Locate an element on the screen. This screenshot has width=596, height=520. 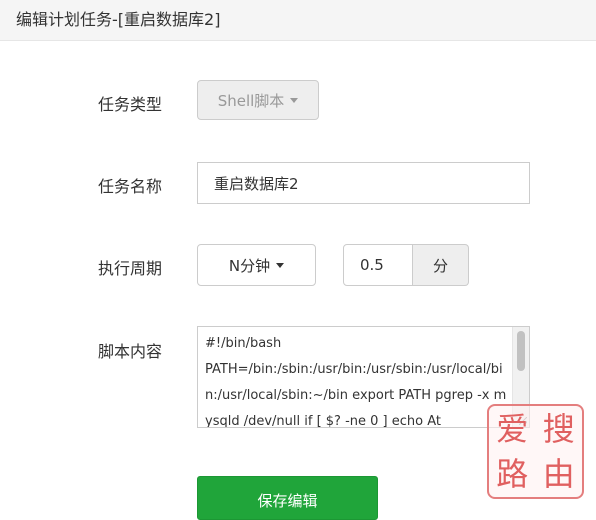
dialog-title: 编辑计划任务-[重启数据库2] is located at coordinates (118, 19).